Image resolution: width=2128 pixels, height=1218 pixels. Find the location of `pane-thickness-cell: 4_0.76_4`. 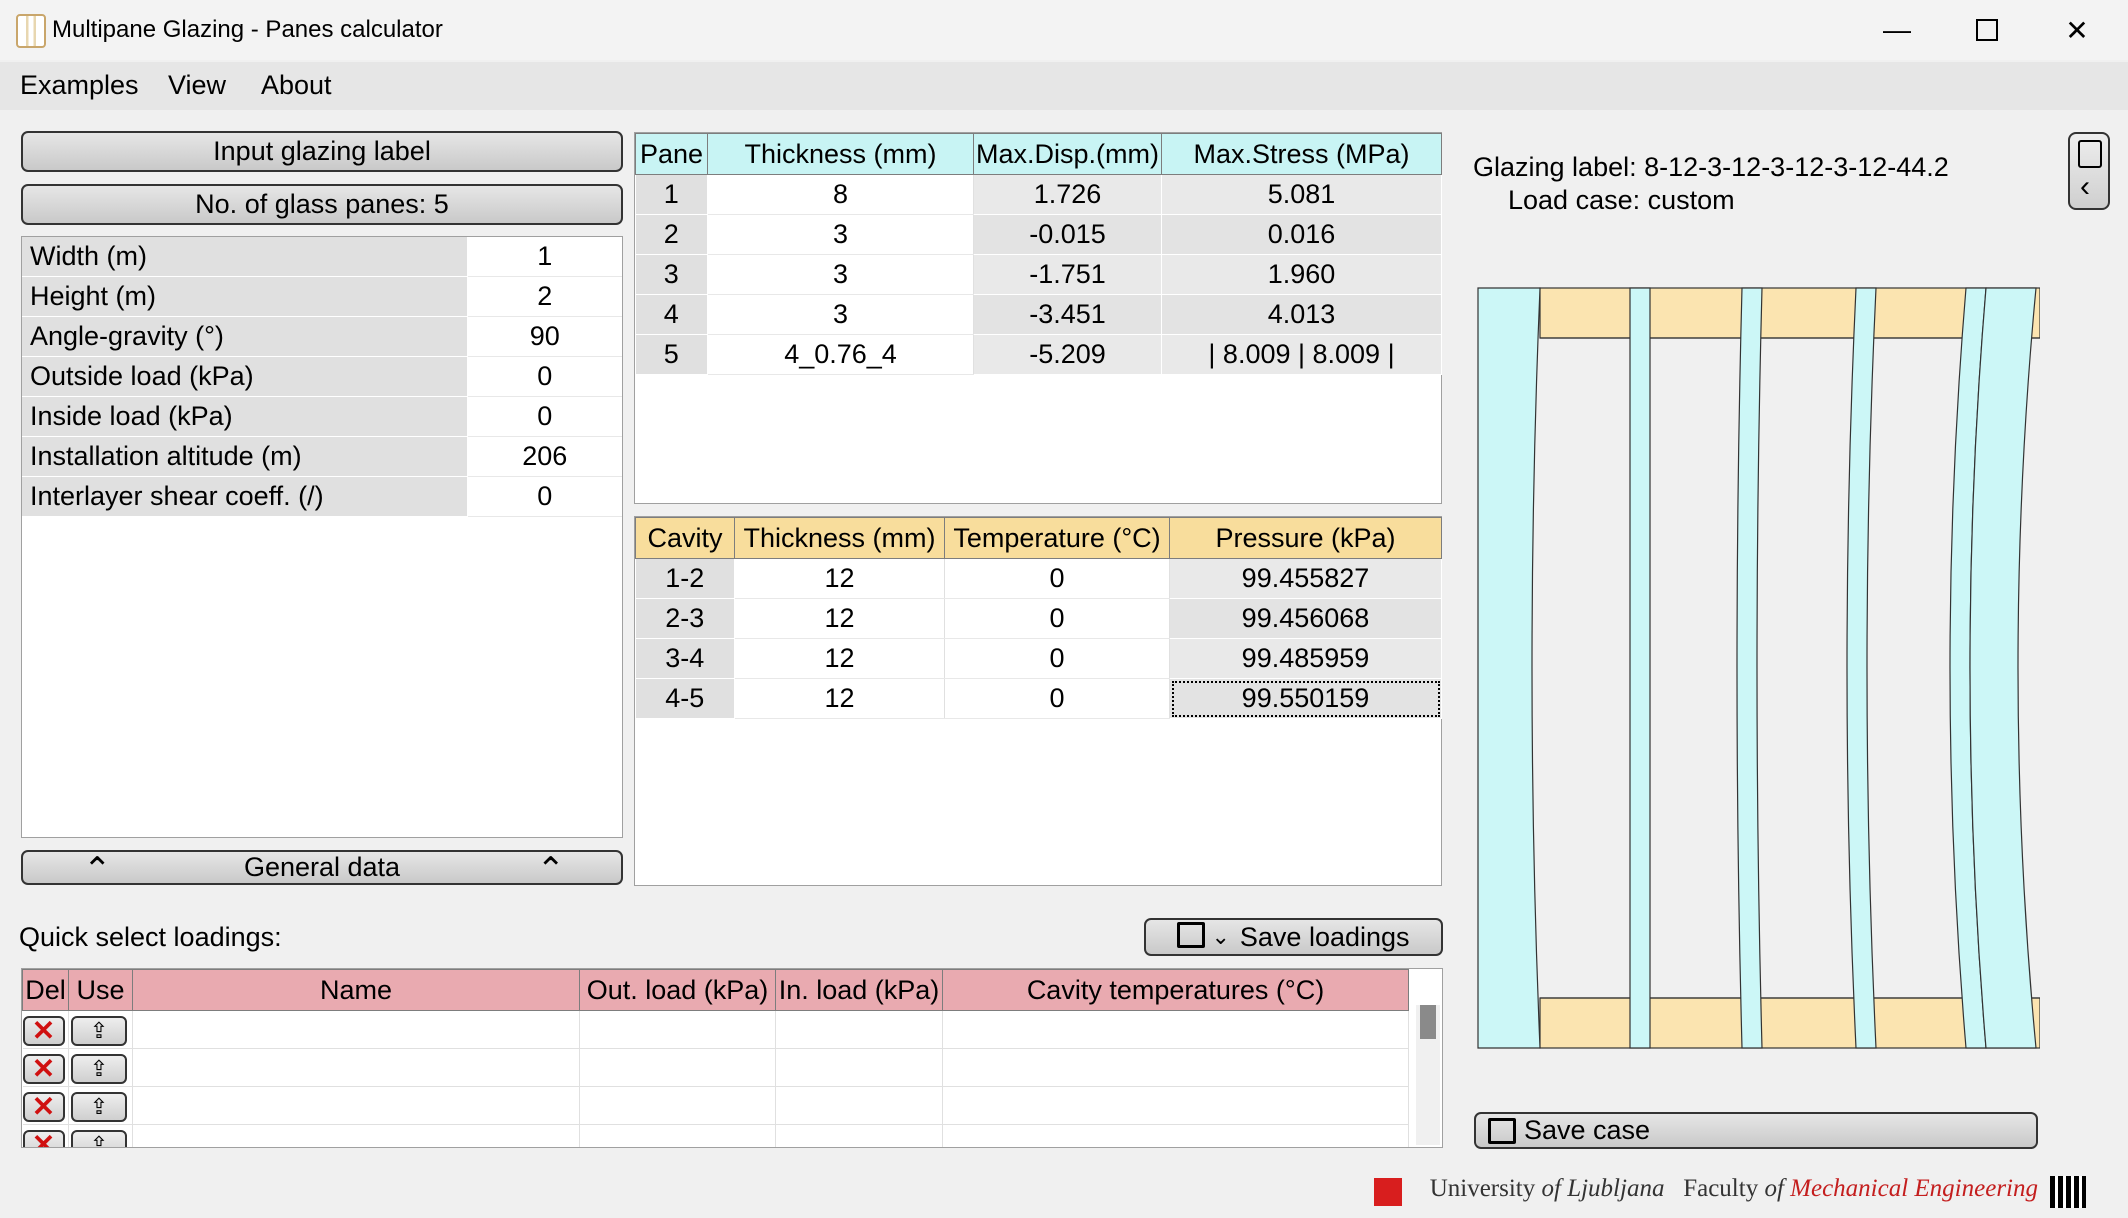

pane-thickness-cell: 4_0.76_4 is located at coordinates (840, 354).